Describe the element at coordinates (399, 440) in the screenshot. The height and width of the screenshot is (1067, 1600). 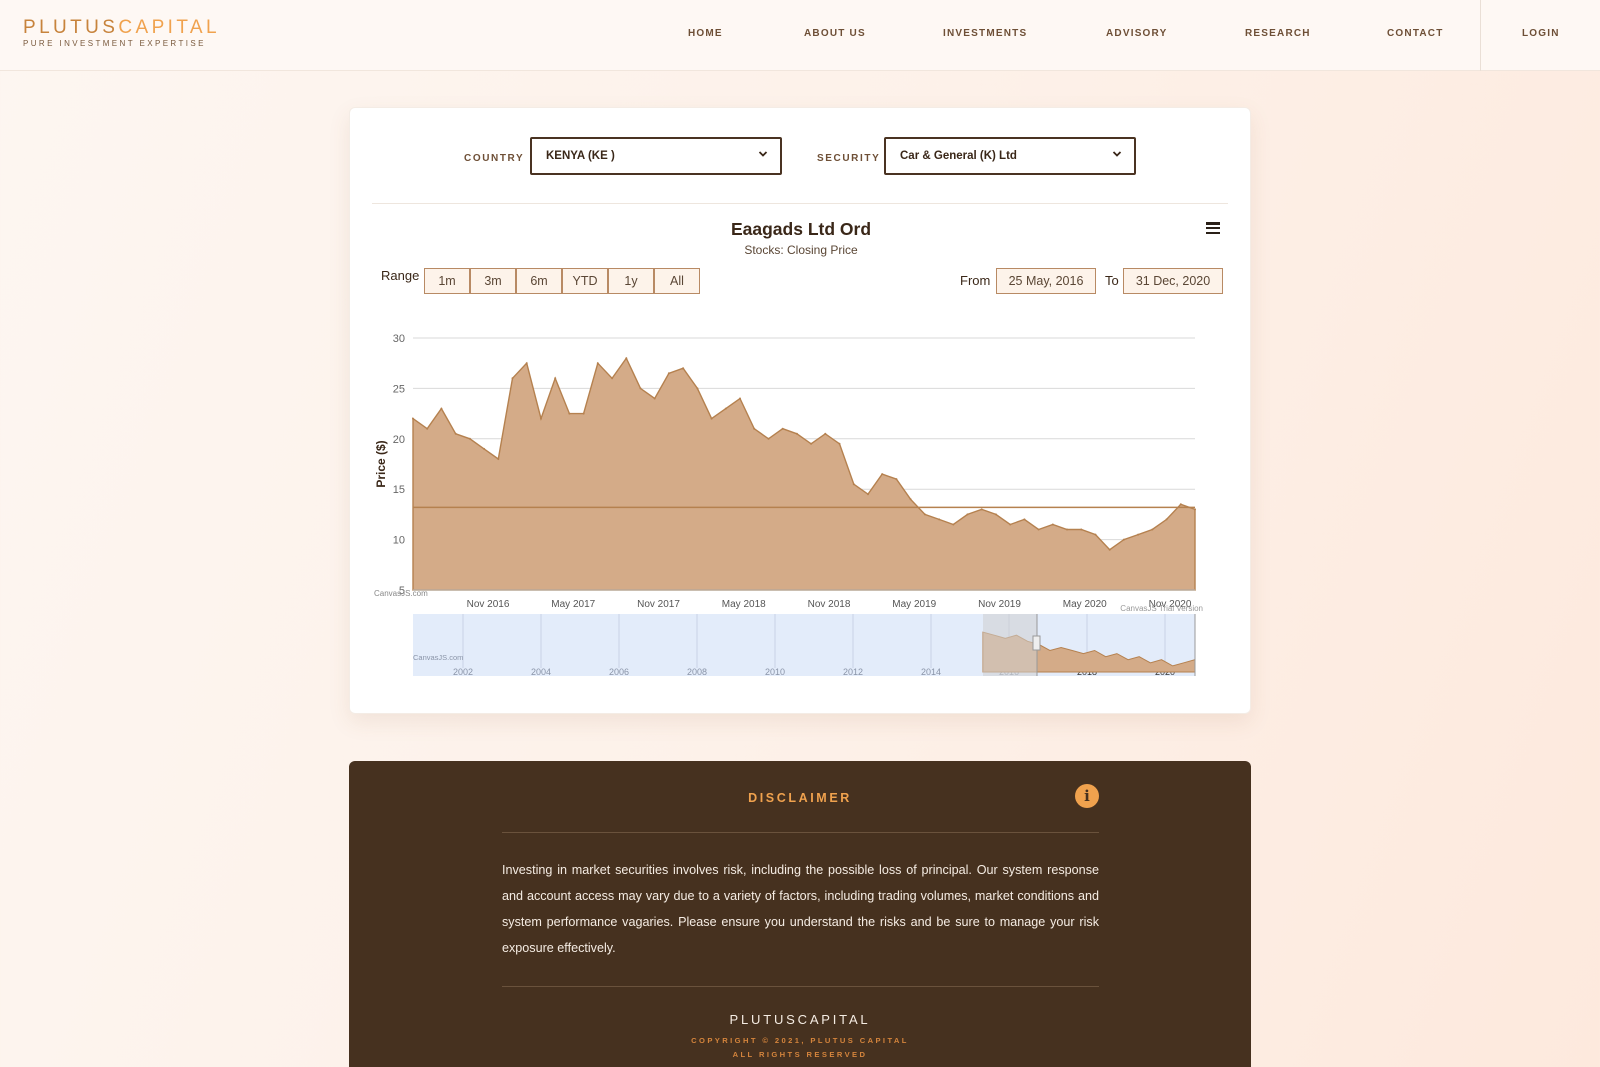
I see `y-tick-label: 20` at that location.